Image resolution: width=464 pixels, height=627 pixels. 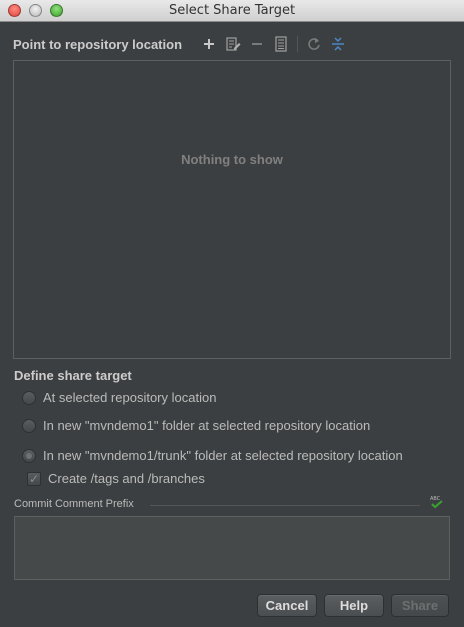 I want to click on commit-comment-prefix-label: Commit Comment Prefix, so click(x=74, y=504).